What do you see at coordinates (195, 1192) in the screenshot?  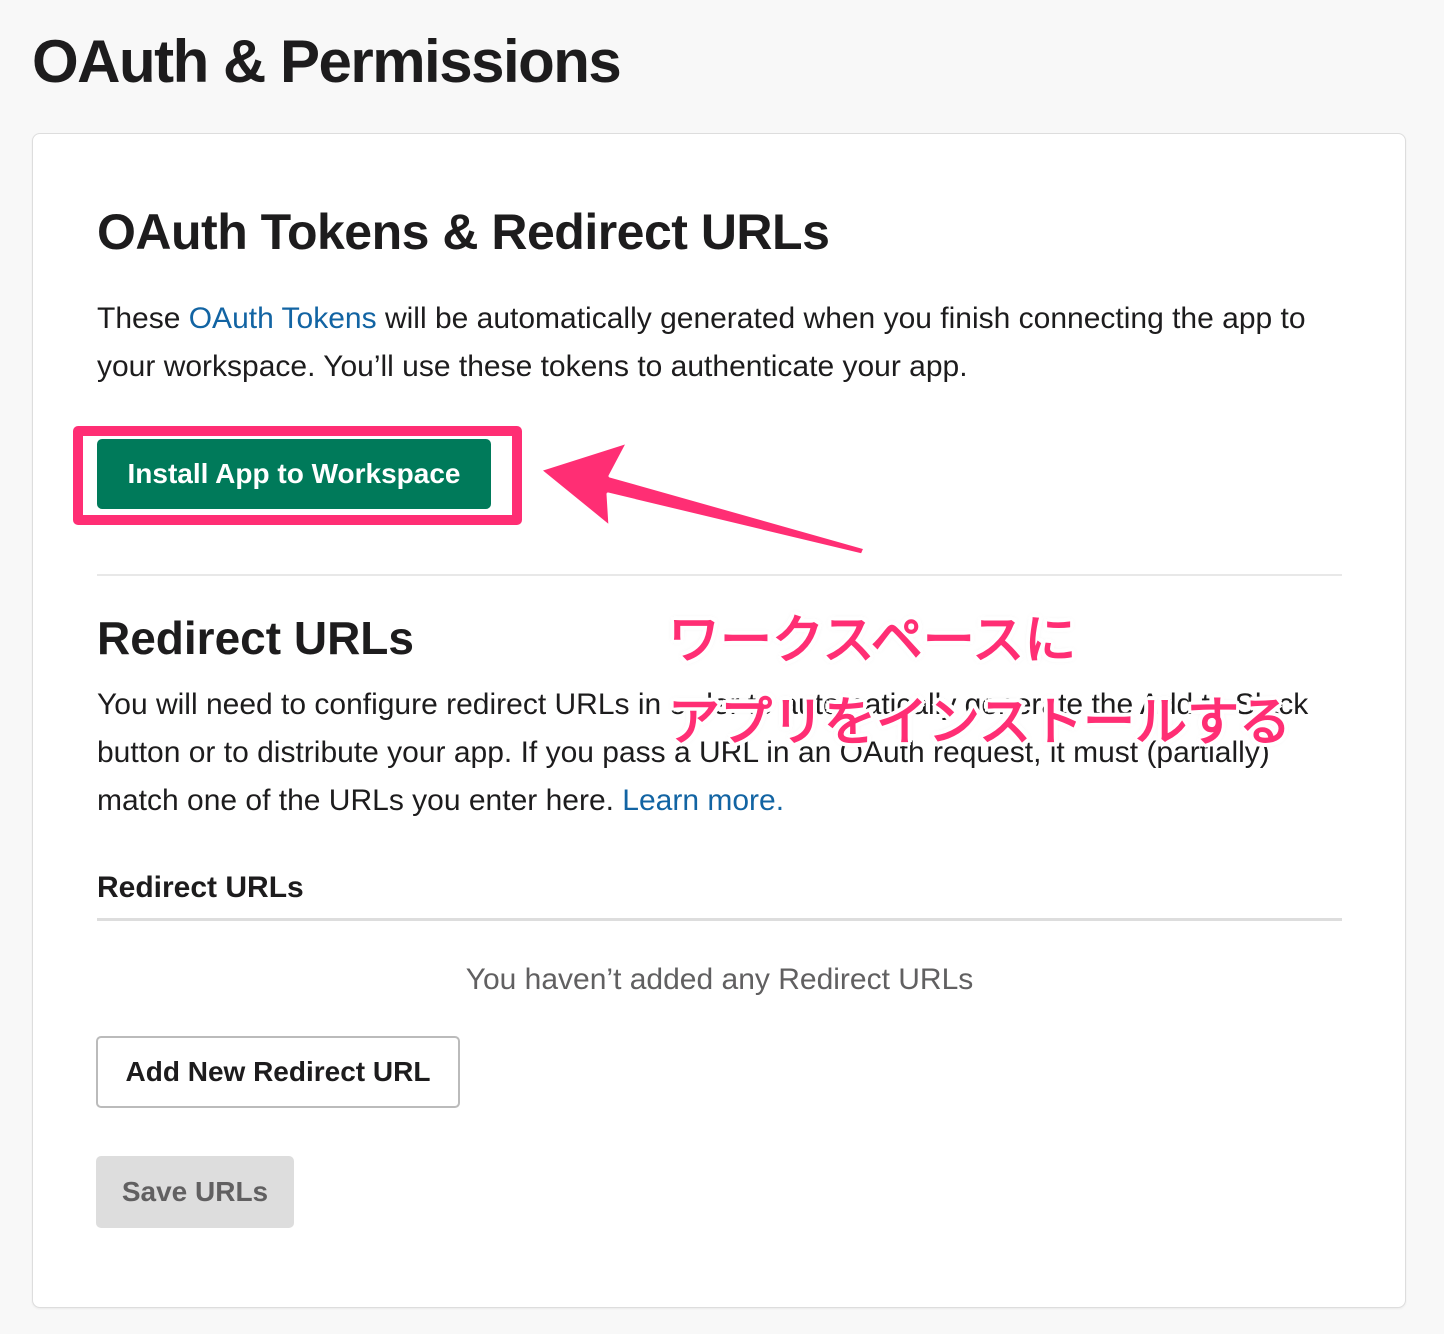 I see `save-urls-button: Save URLs` at bounding box center [195, 1192].